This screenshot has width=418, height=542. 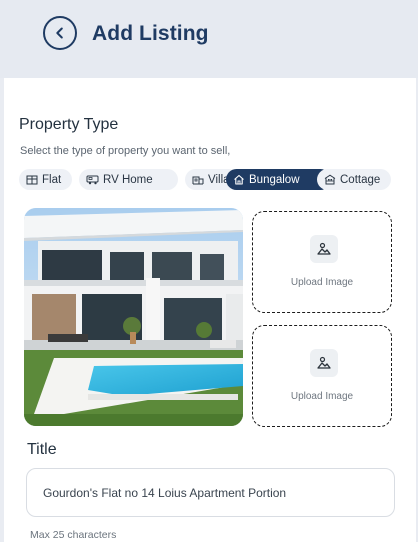 What do you see at coordinates (92, 180) in the screenshot?
I see `rv-icon` at bounding box center [92, 180].